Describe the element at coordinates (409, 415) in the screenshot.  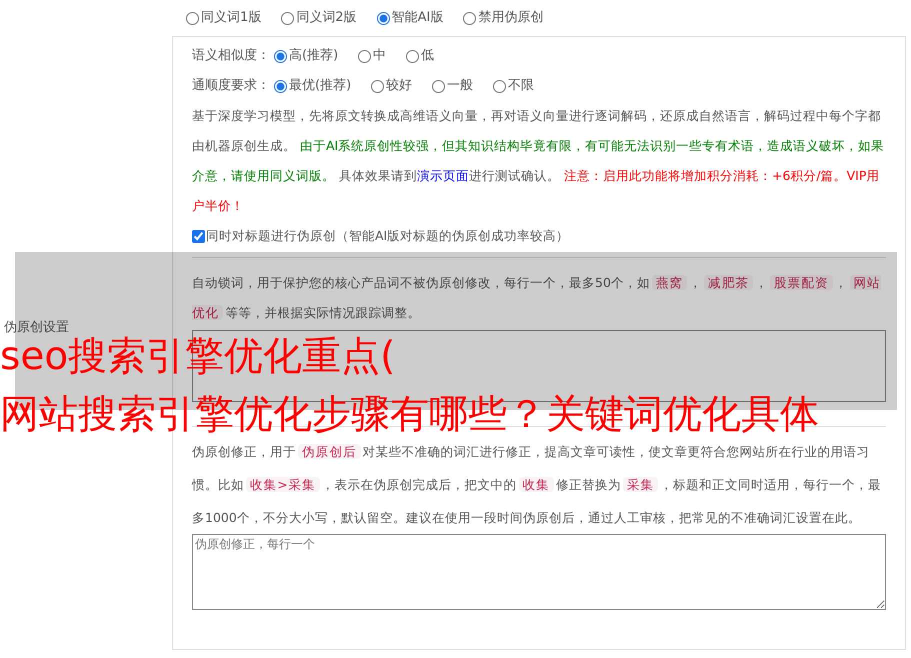
I see `overlay-title-line: 网站搜索引擎优化步骤有哪些？关键词优化具体` at that location.